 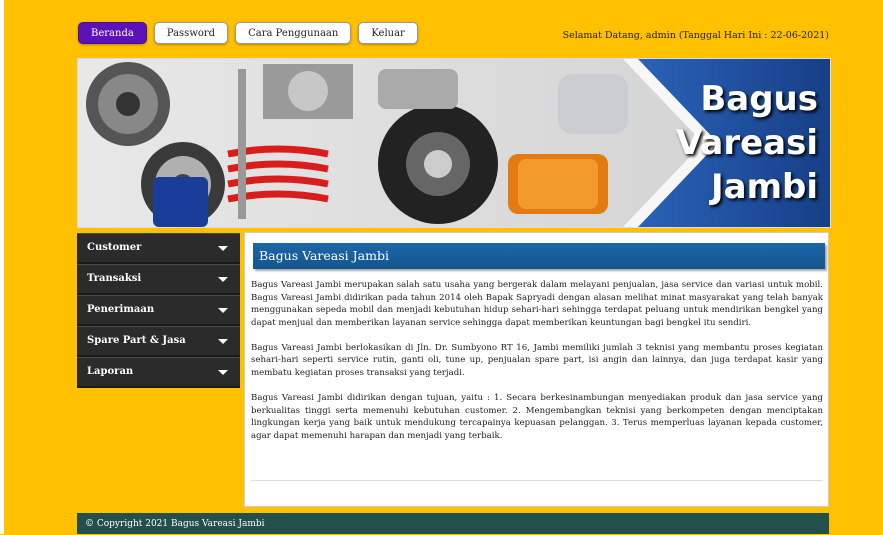 I want to click on sidebar-item-customer: Customer, so click(x=158, y=248).